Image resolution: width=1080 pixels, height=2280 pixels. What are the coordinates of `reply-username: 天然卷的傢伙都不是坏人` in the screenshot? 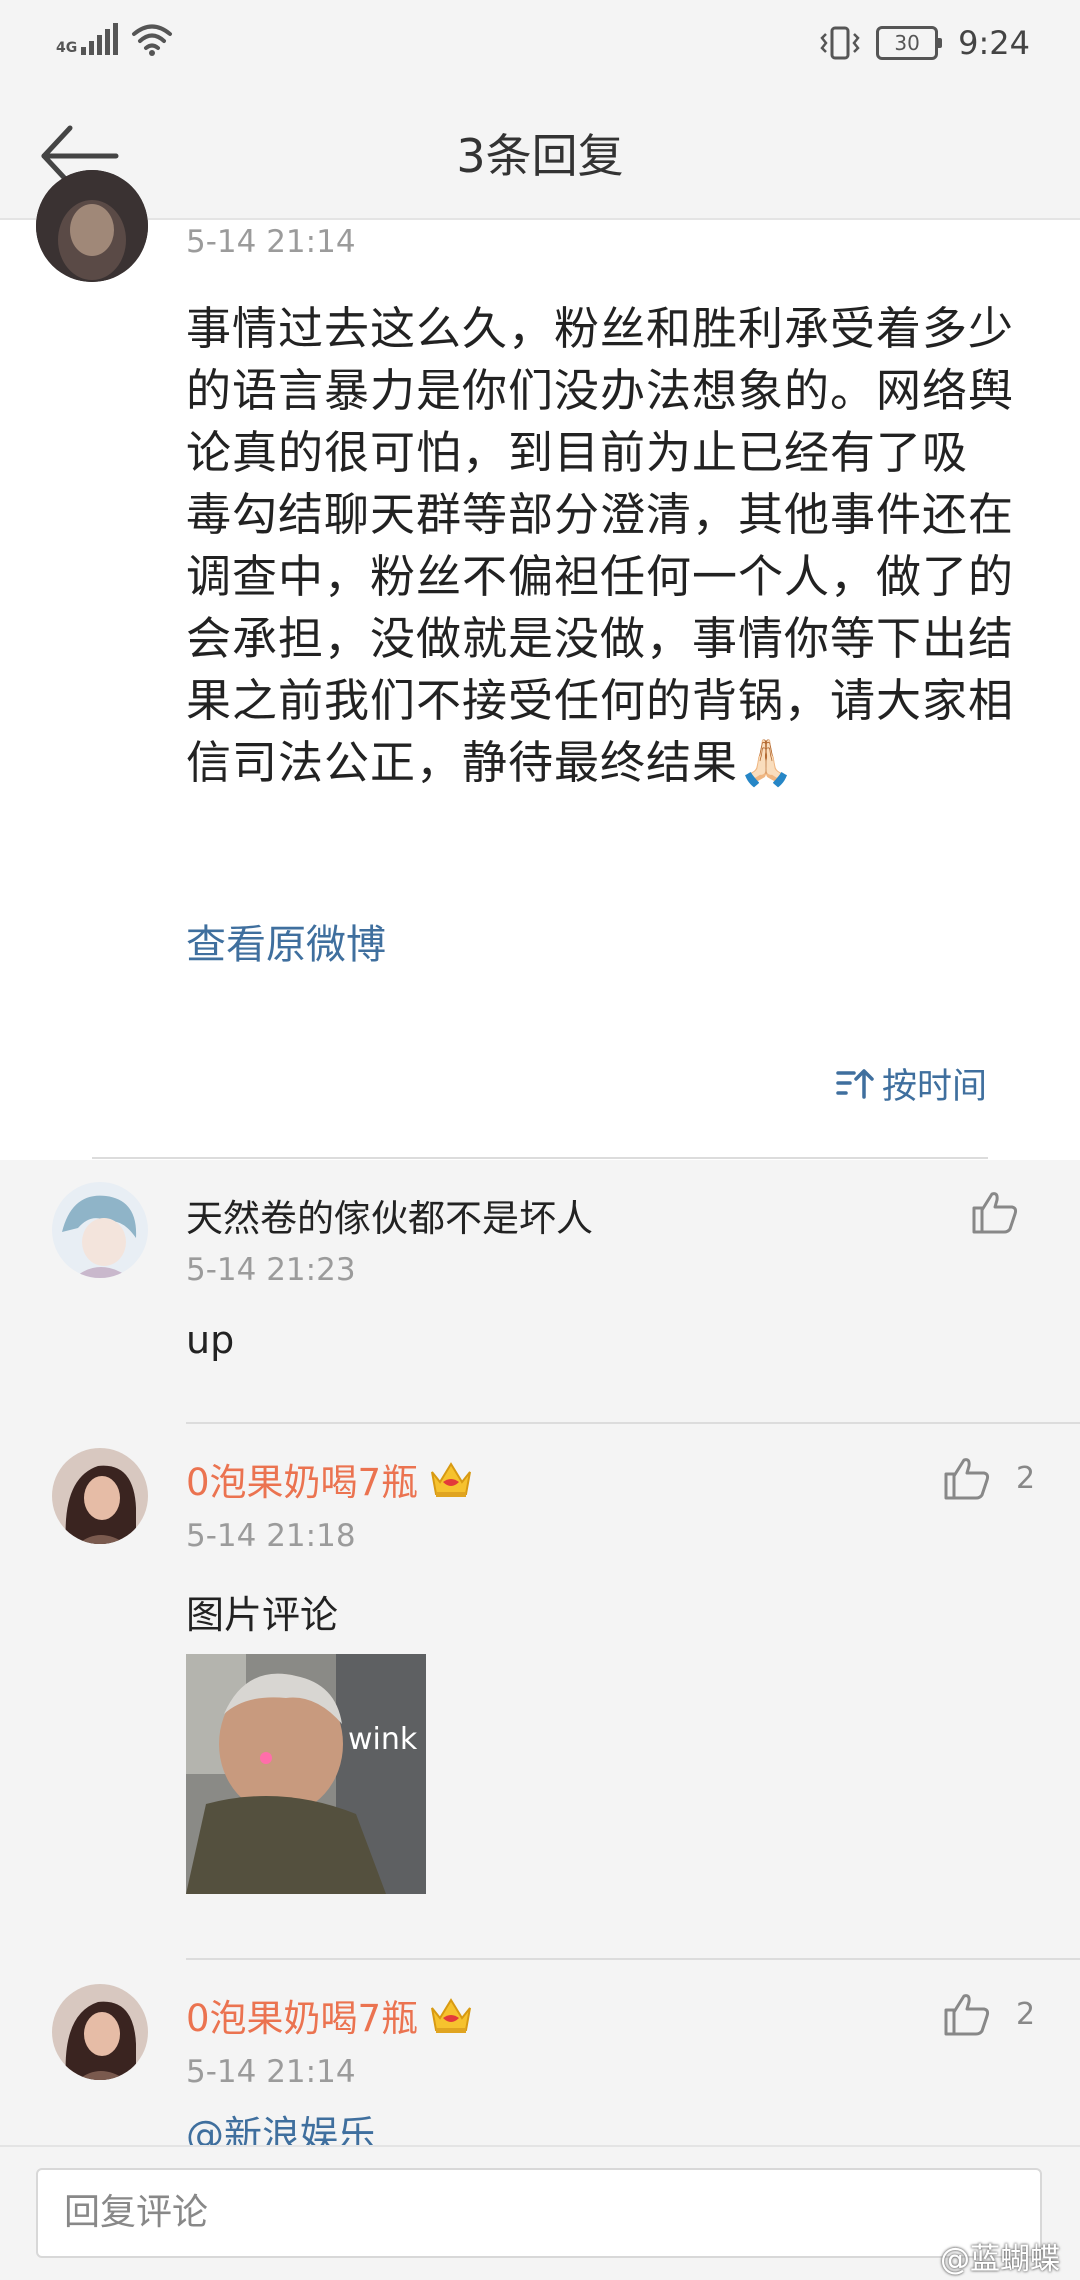 It's located at (389, 1215).